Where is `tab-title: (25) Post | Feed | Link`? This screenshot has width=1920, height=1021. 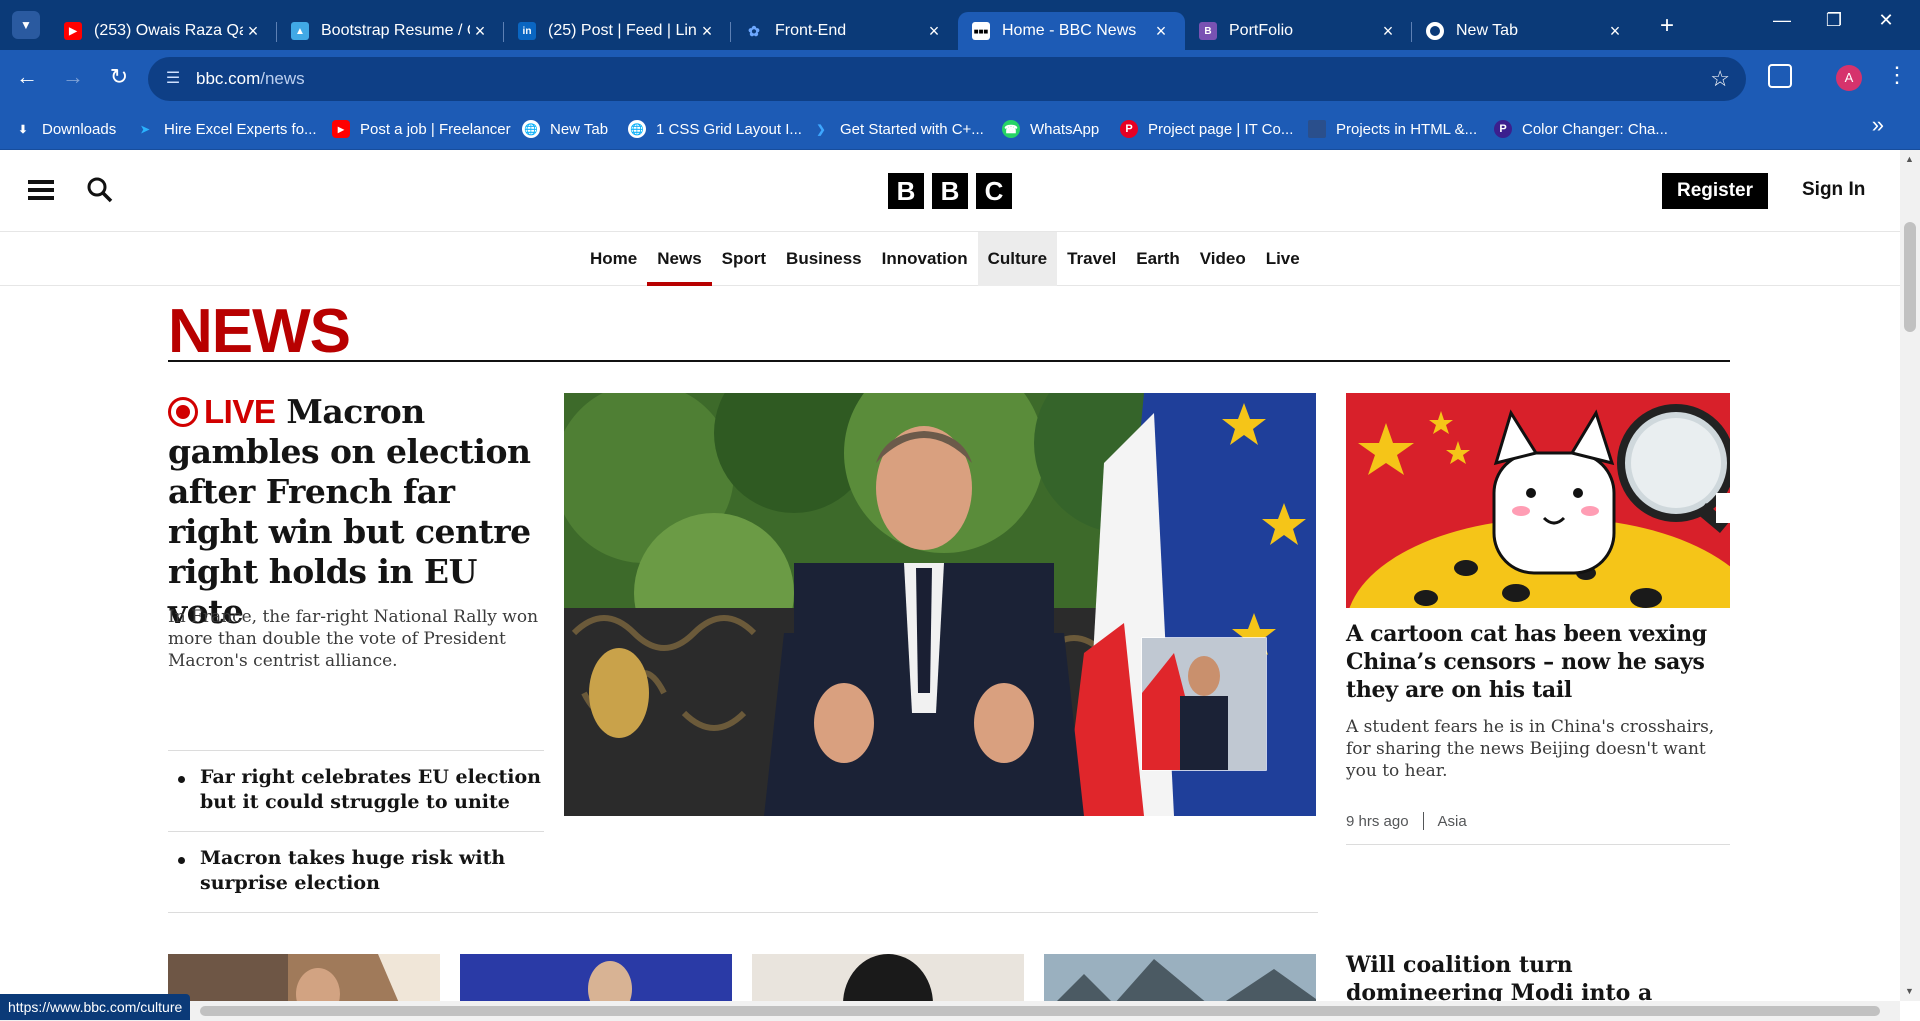 tab-title: (25) Post | Feed | Link is located at coordinates (622, 30).